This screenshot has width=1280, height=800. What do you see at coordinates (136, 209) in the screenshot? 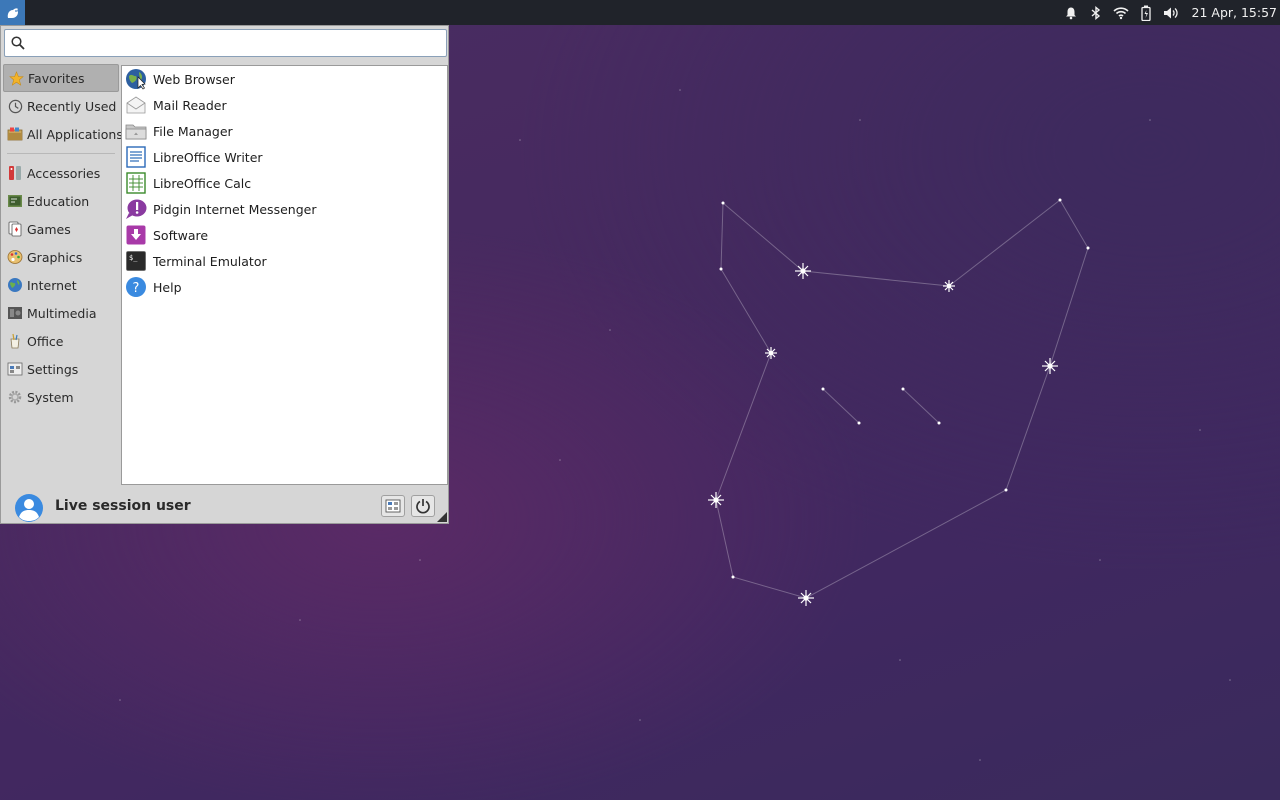
I see `pidgin-icon` at bounding box center [136, 209].